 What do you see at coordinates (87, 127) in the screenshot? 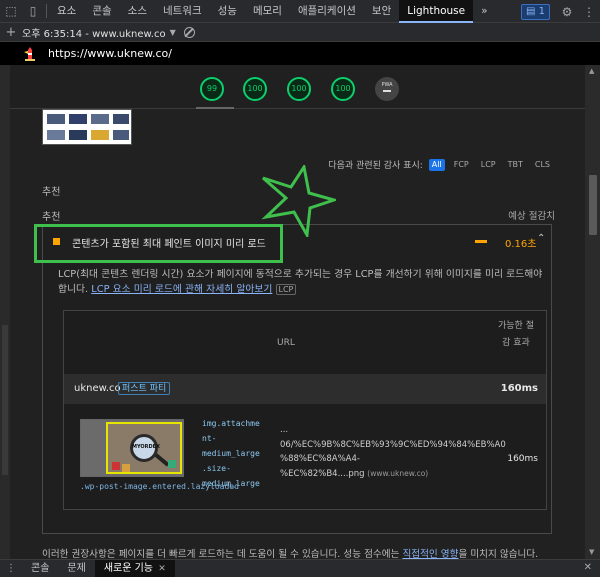
I see `filmstrip-thumbnail` at bounding box center [87, 127].